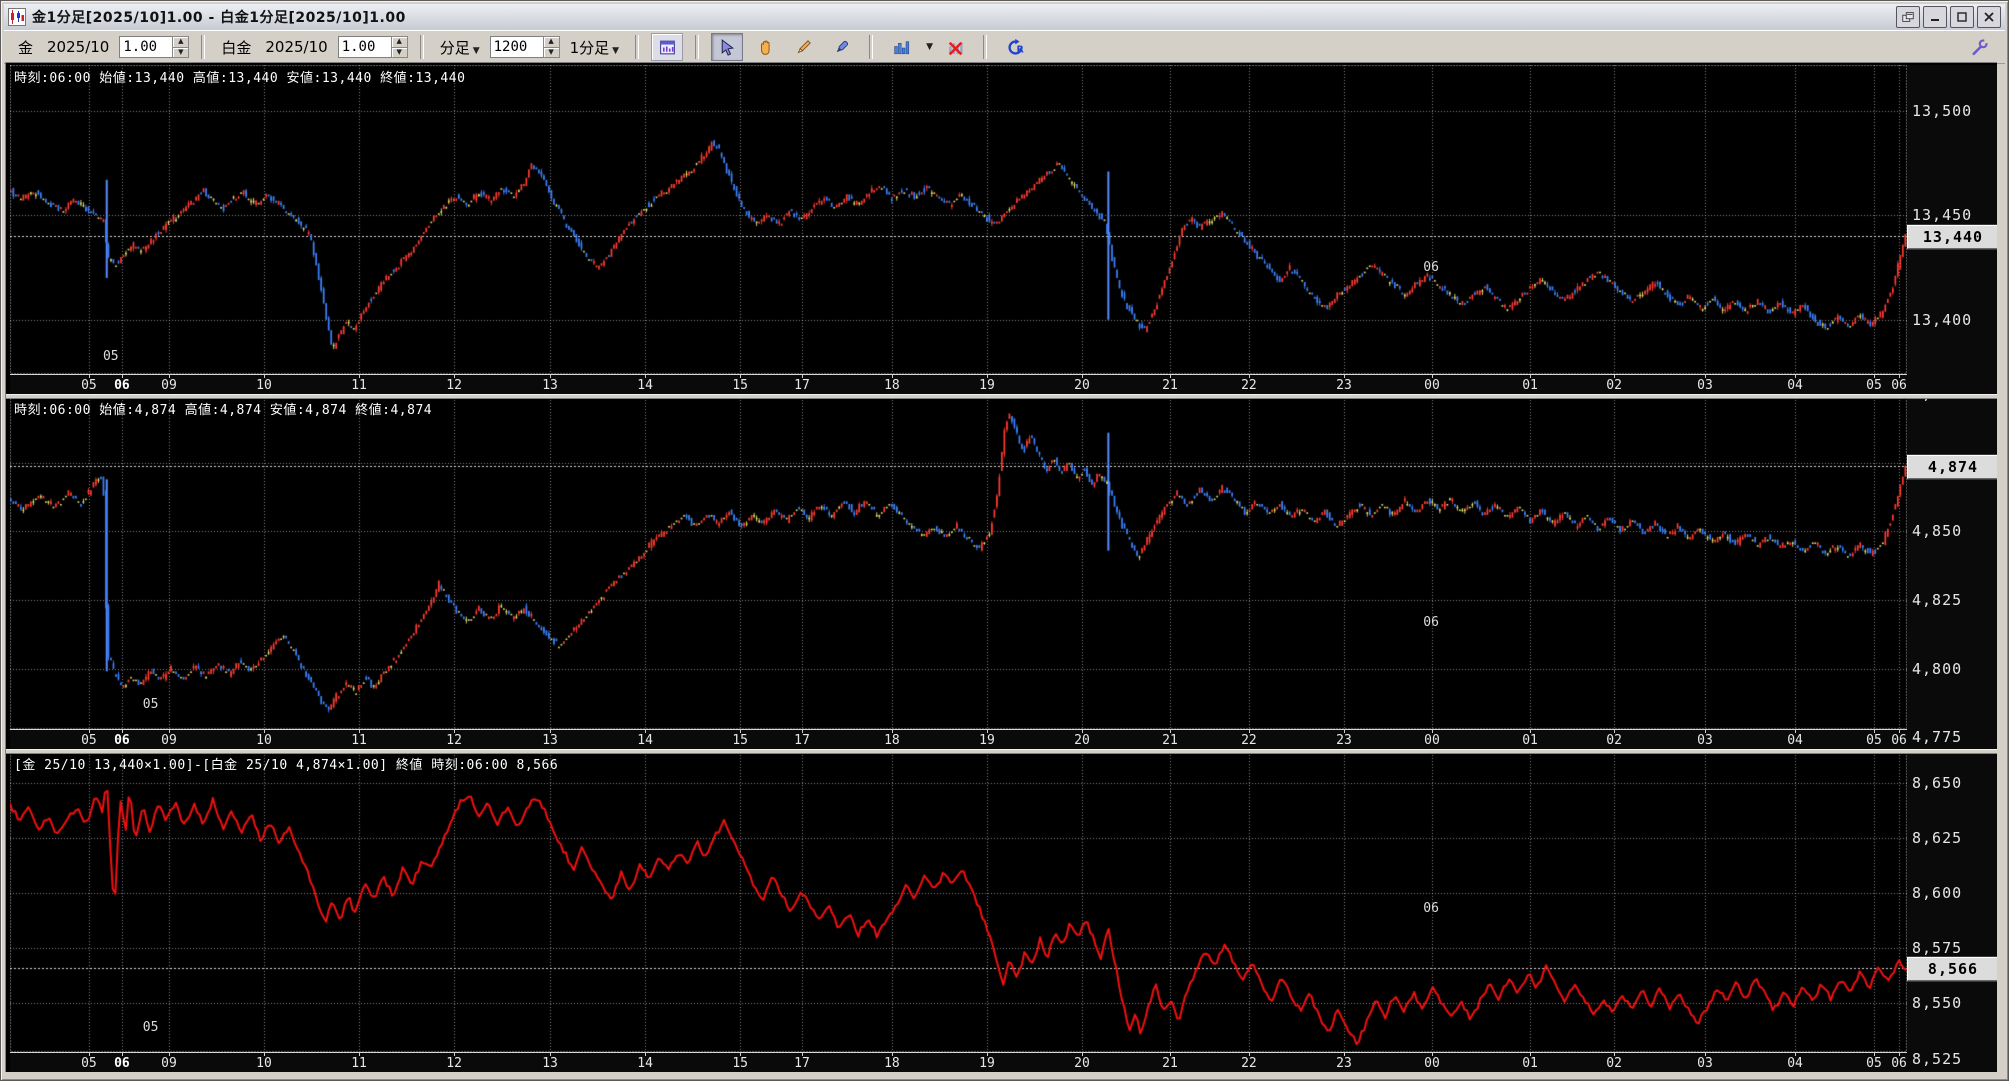 The image size is (2009, 1081). I want to click on time-axis-label: 01, so click(1530, 1063).